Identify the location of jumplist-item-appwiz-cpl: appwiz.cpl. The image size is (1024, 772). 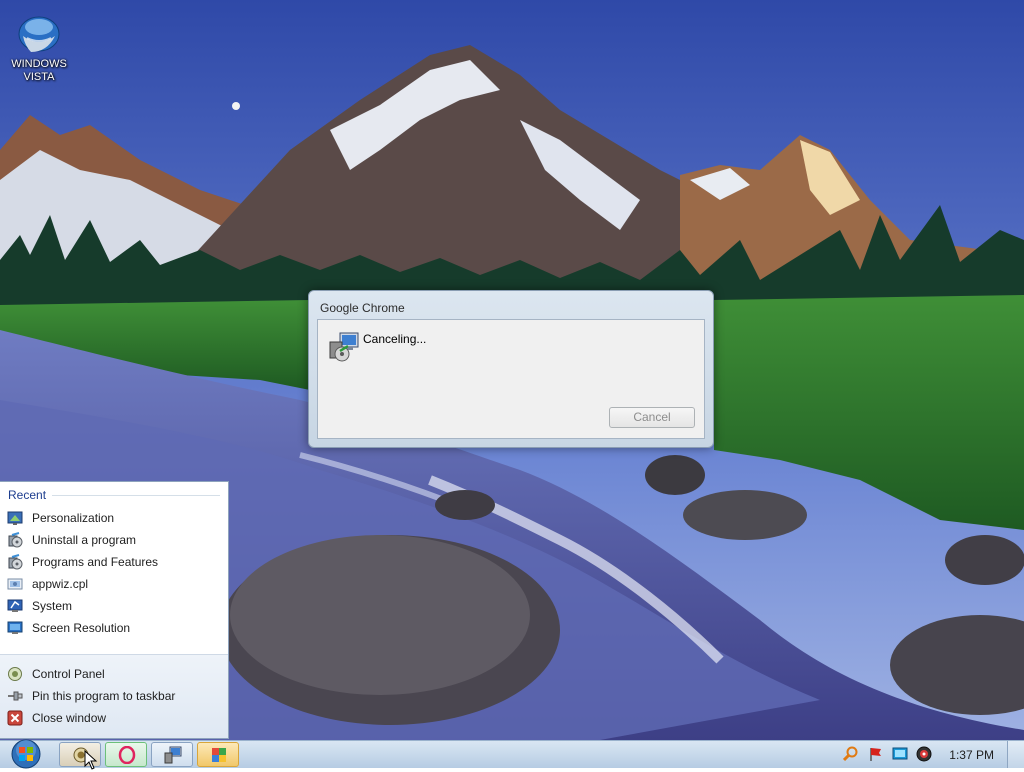
(114, 584).